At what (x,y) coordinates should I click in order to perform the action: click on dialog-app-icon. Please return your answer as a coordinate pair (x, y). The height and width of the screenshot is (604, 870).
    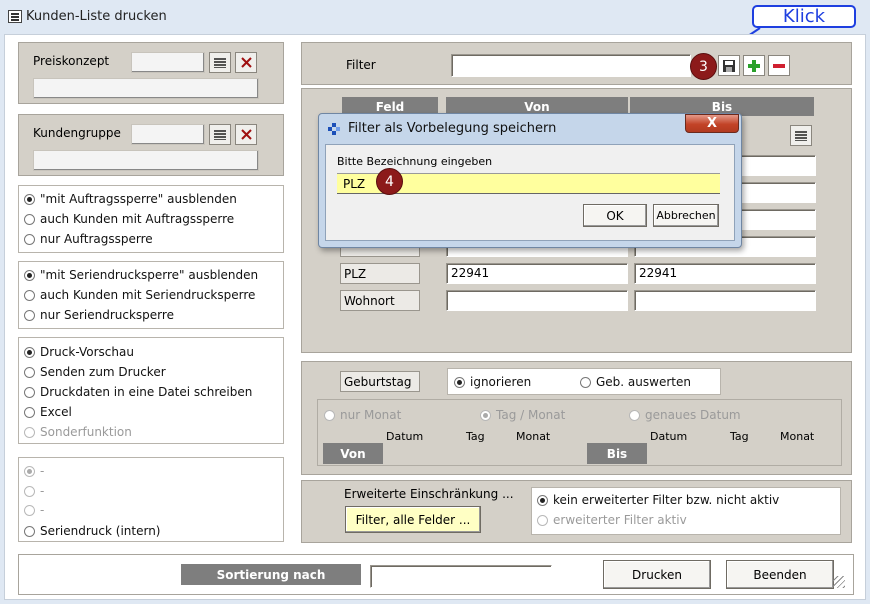
    Looking at the image, I should click on (334, 129).